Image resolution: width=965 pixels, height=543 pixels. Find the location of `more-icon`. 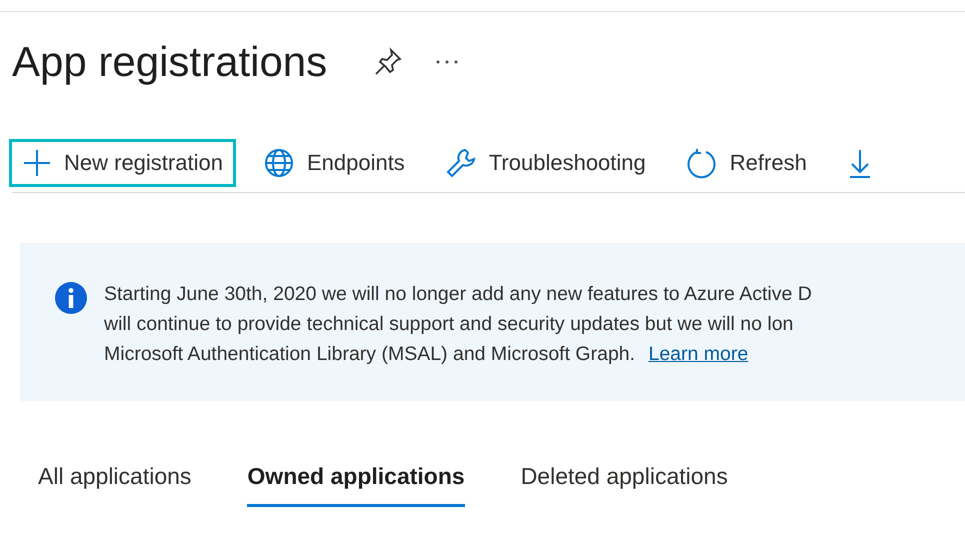

more-icon is located at coordinates (447, 61).